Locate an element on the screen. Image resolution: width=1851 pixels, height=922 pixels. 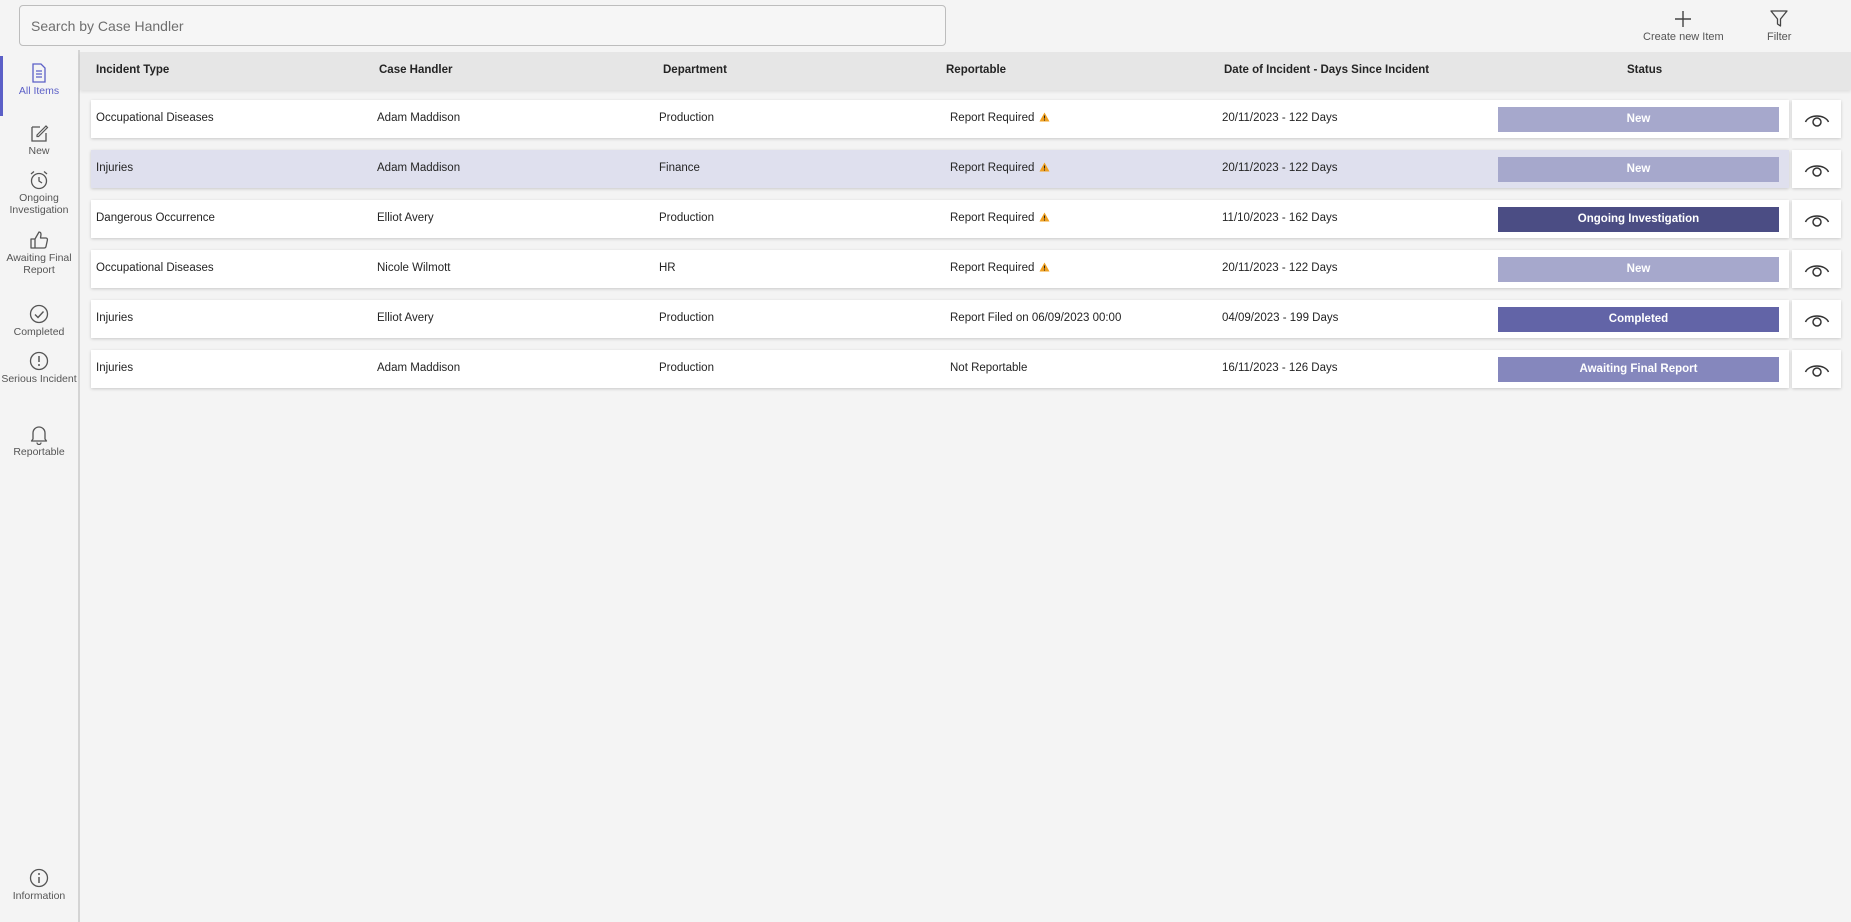
sidebar-item-label: Reportable is located at coordinates (39, 452).